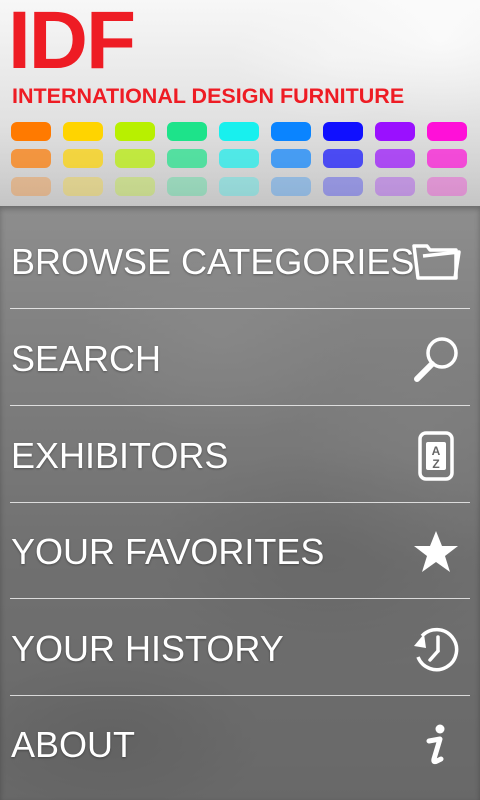  I want to click on color-swatch-row, so click(239, 131).